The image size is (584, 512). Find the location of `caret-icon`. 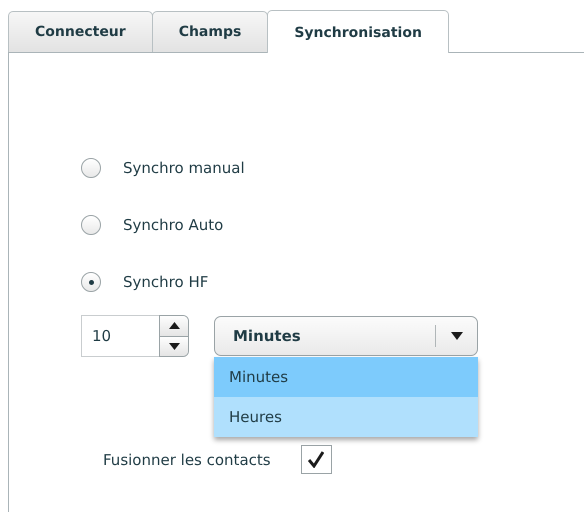

caret-icon is located at coordinates (457, 336).